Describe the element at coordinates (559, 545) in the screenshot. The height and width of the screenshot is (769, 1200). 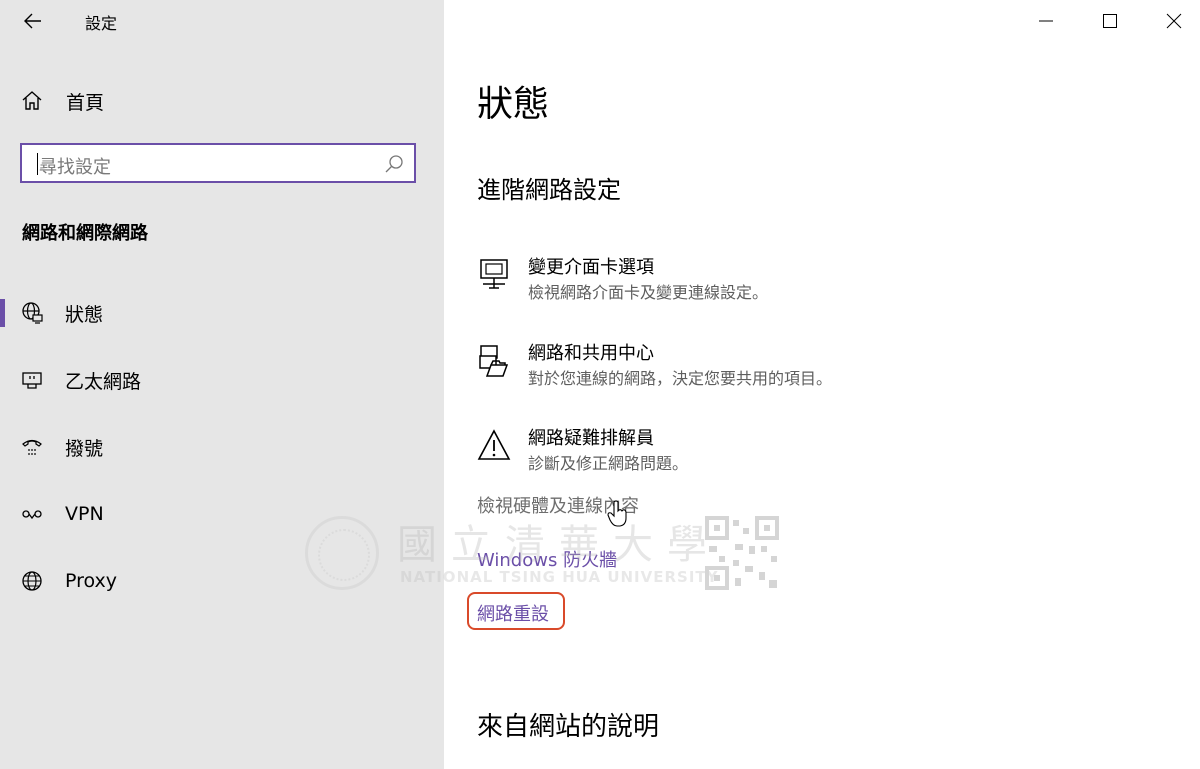
I see `watermark-name: 國立清華大學` at that location.